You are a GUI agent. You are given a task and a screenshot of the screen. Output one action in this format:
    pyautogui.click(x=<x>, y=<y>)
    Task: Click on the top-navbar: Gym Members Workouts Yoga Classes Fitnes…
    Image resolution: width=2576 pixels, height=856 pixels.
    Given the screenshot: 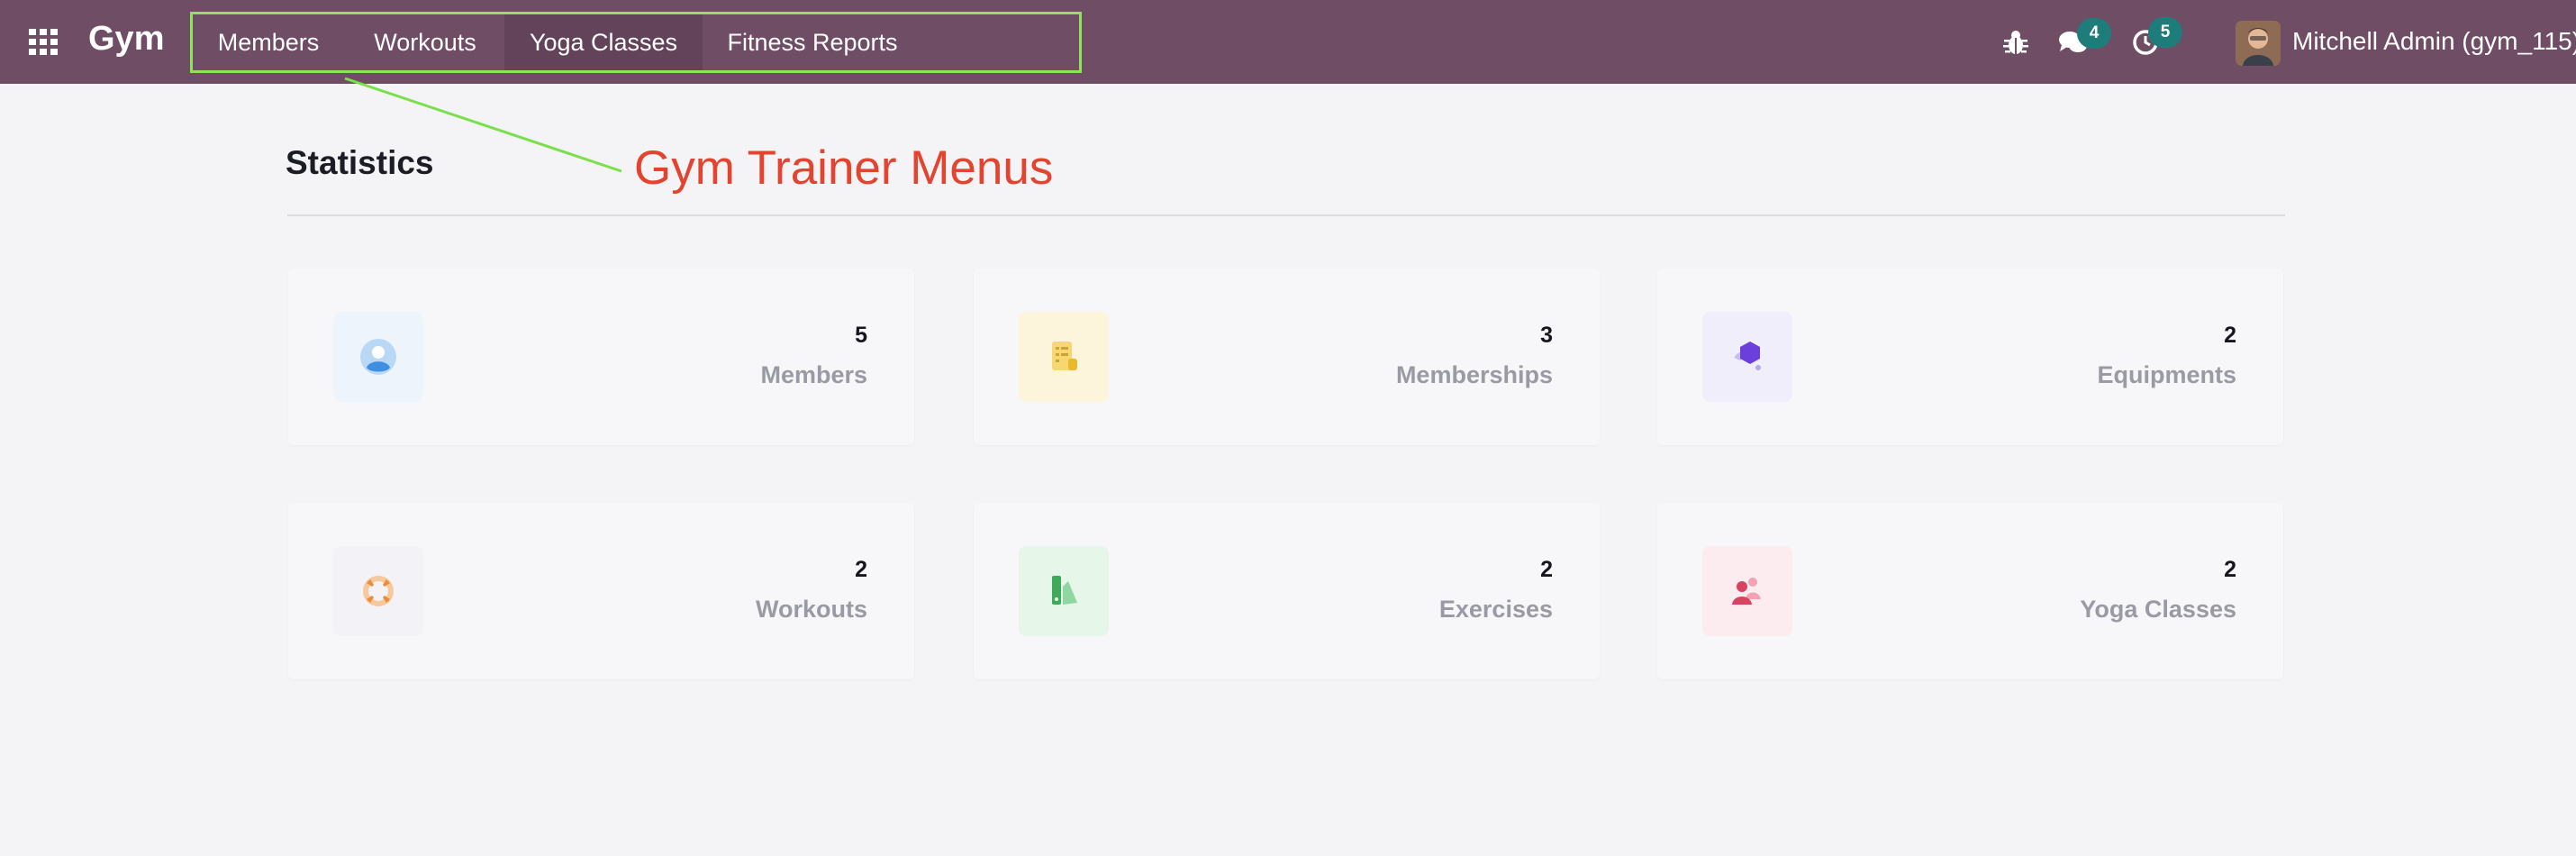 What is the action you would take?
    pyautogui.click(x=1288, y=42)
    